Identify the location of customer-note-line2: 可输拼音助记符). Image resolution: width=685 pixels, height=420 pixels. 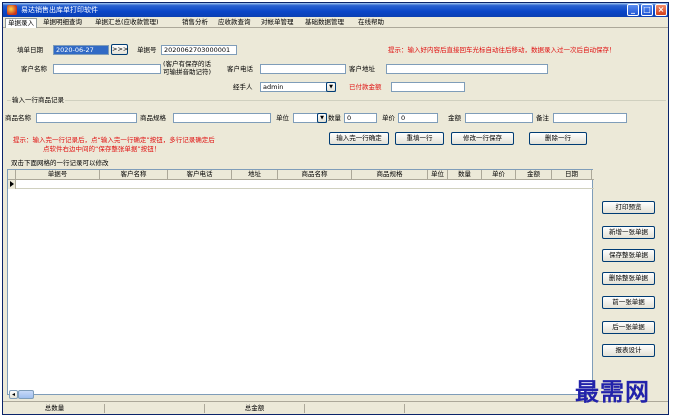
(187, 72).